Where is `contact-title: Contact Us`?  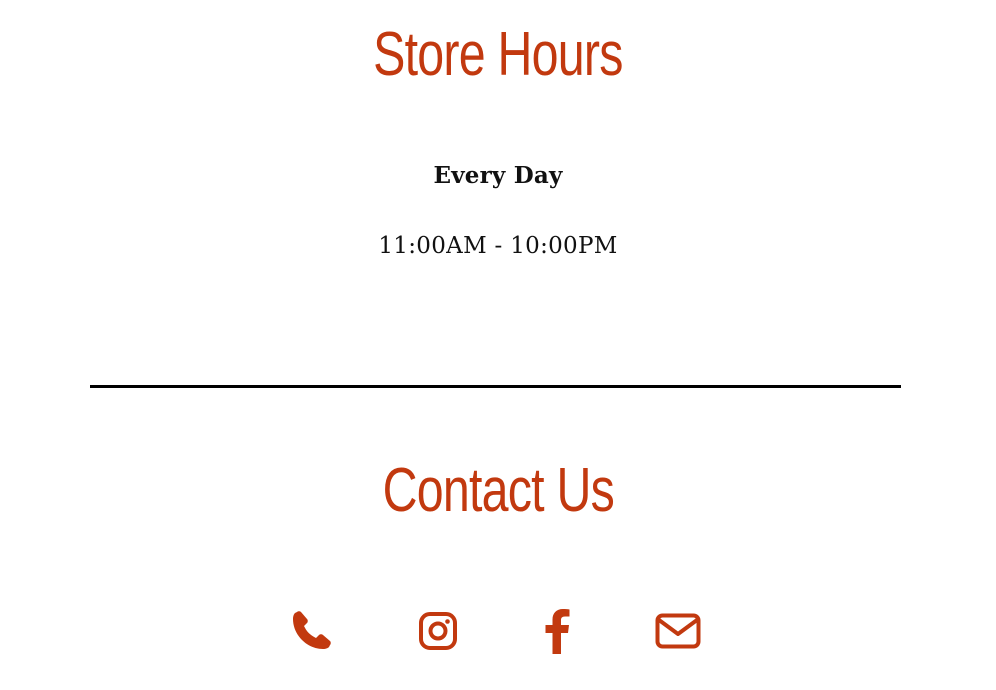
contact-title: Contact Us is located at coordinates (498, 490).